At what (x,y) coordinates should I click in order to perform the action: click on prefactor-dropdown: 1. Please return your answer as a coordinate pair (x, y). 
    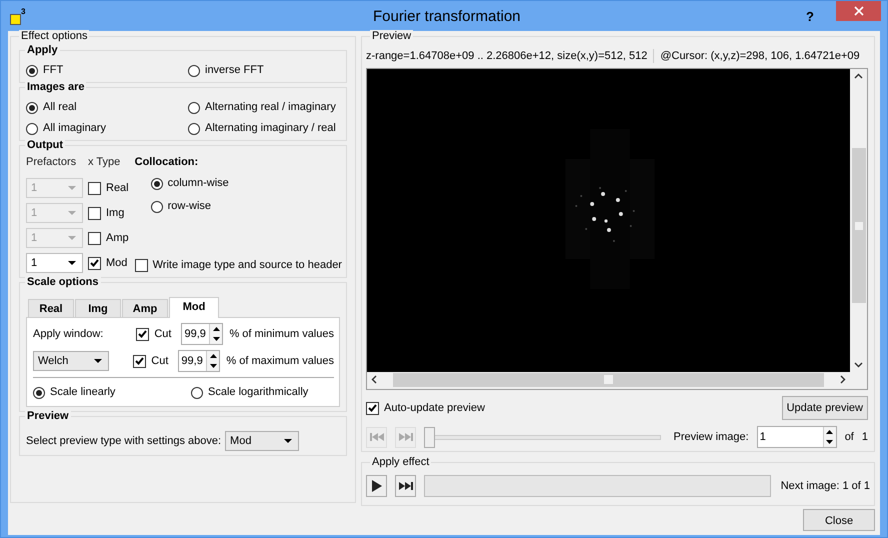
    Looking at the image, I should click on (54, 263).